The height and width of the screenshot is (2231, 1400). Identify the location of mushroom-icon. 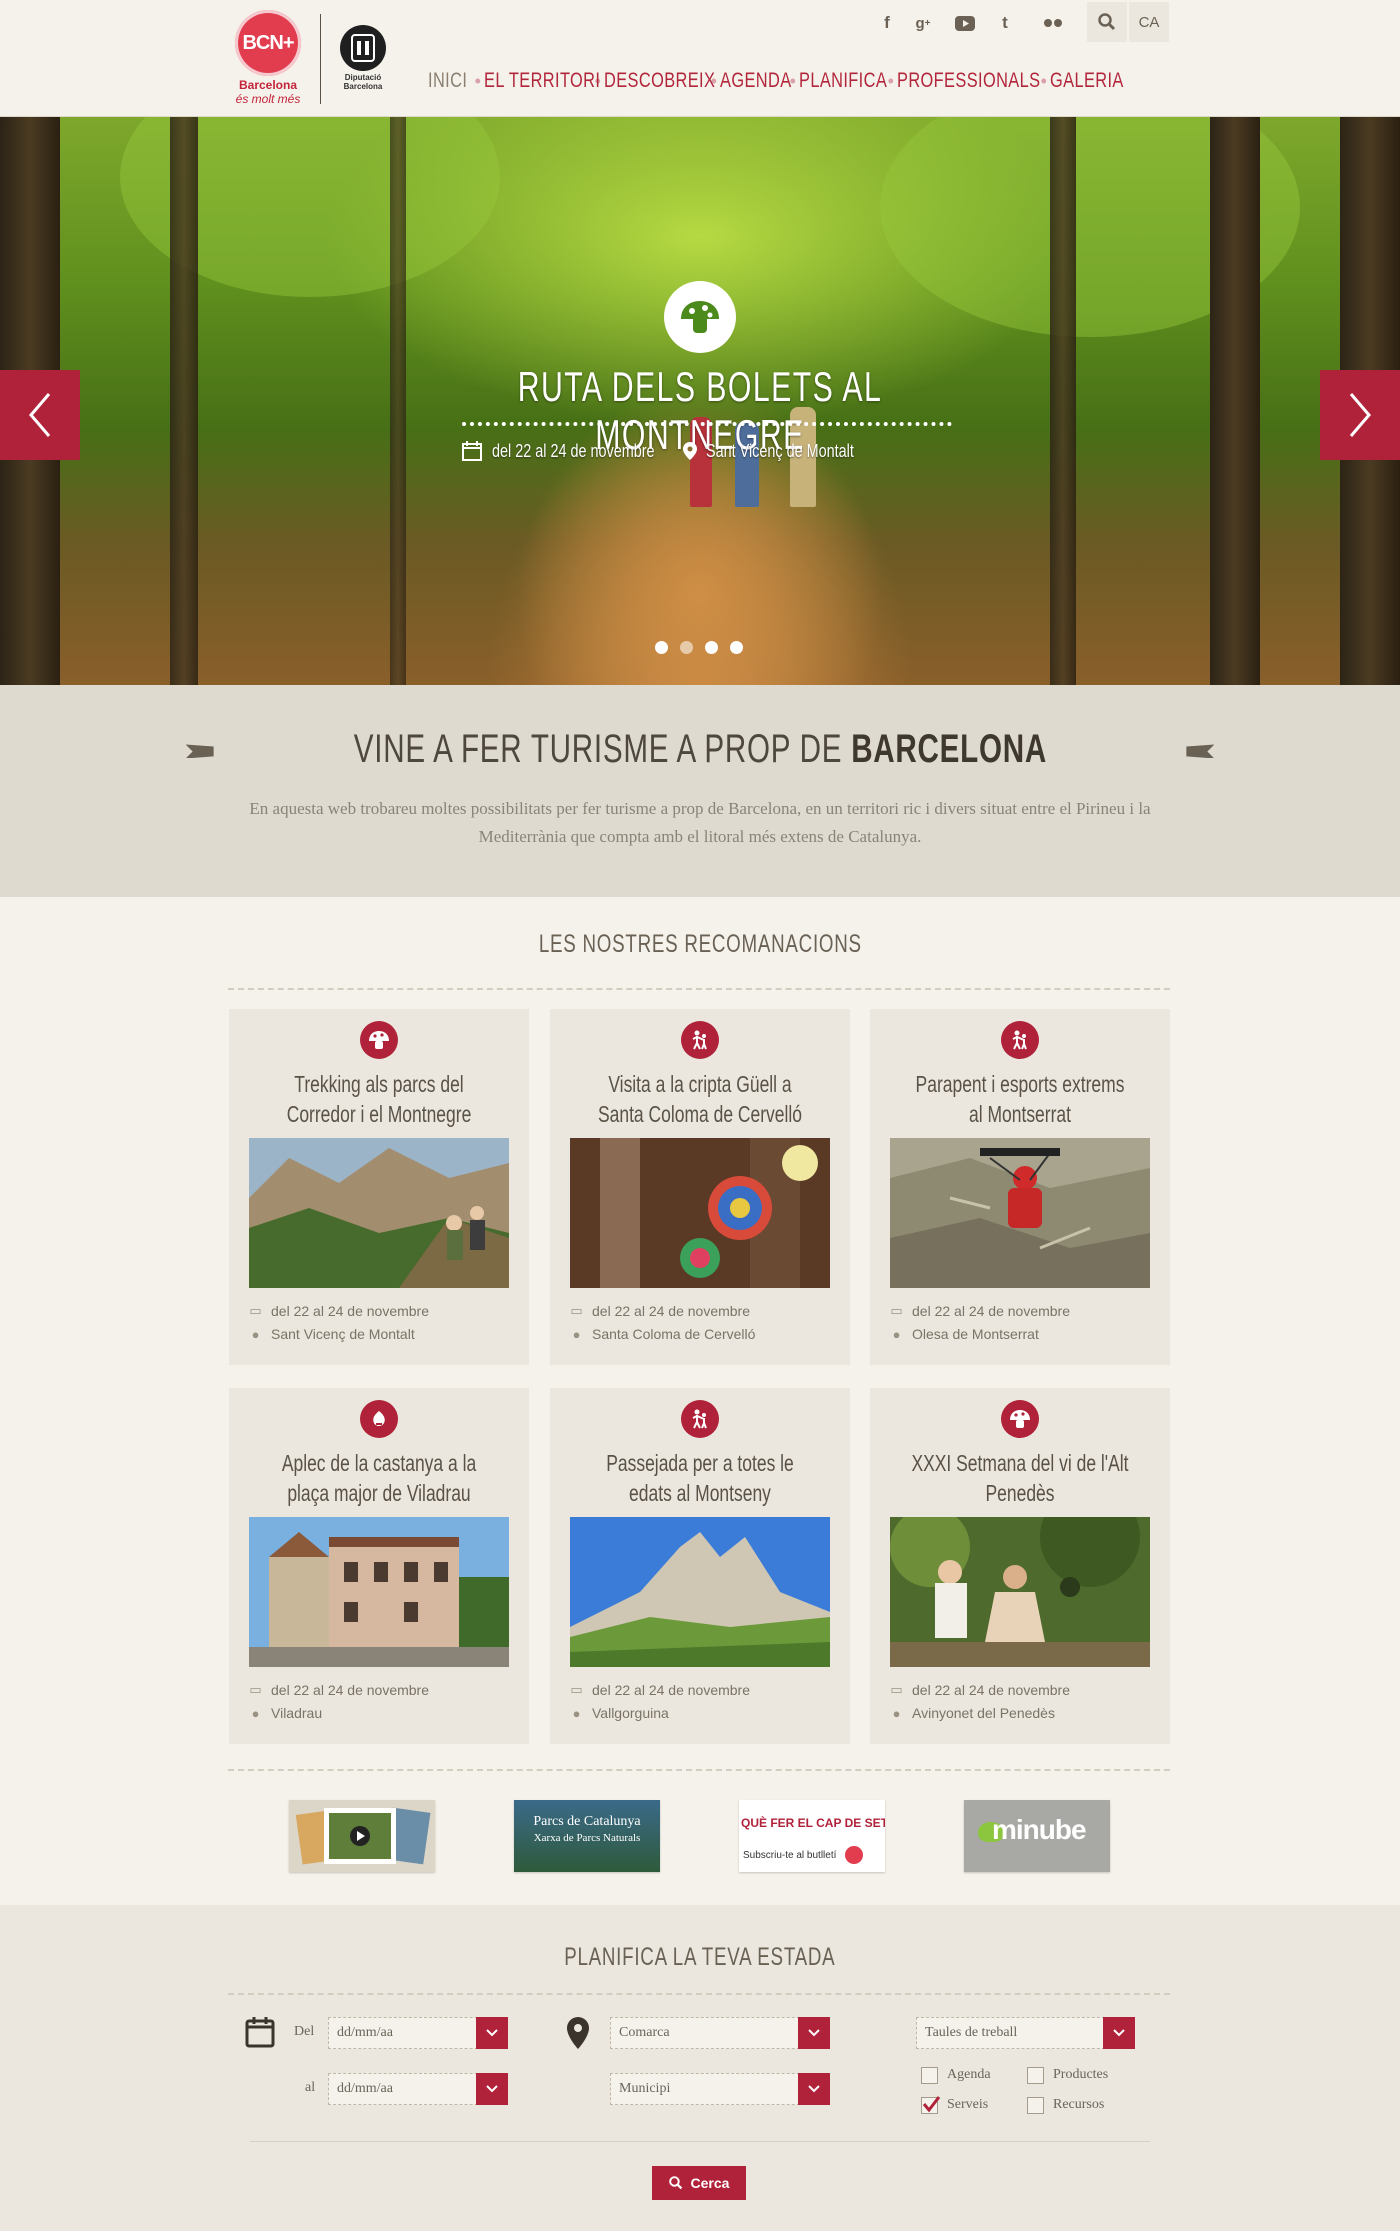
(1020, 1419).